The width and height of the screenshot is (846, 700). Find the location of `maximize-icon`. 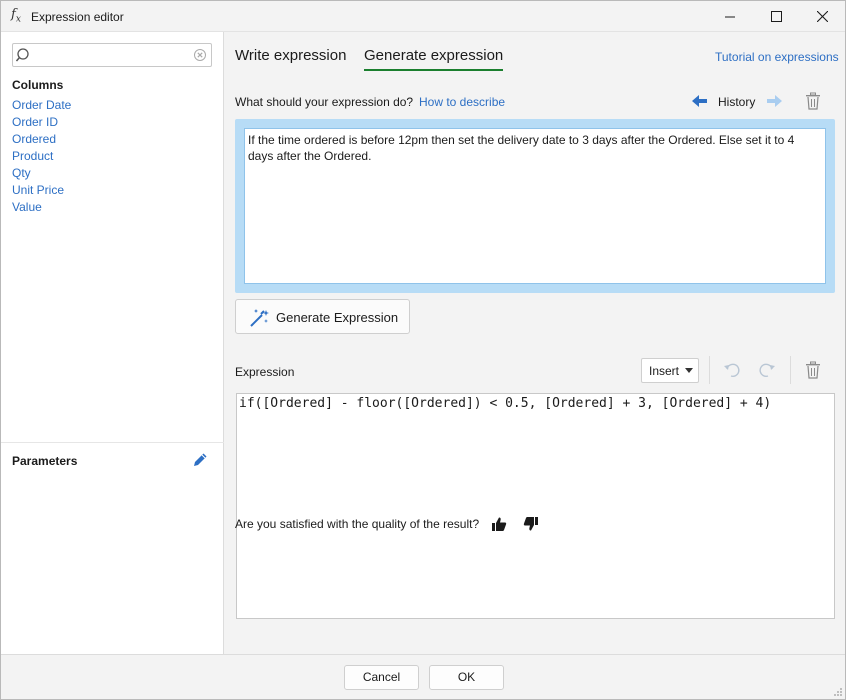

maximize-icon is located at coordinates (776, 16).